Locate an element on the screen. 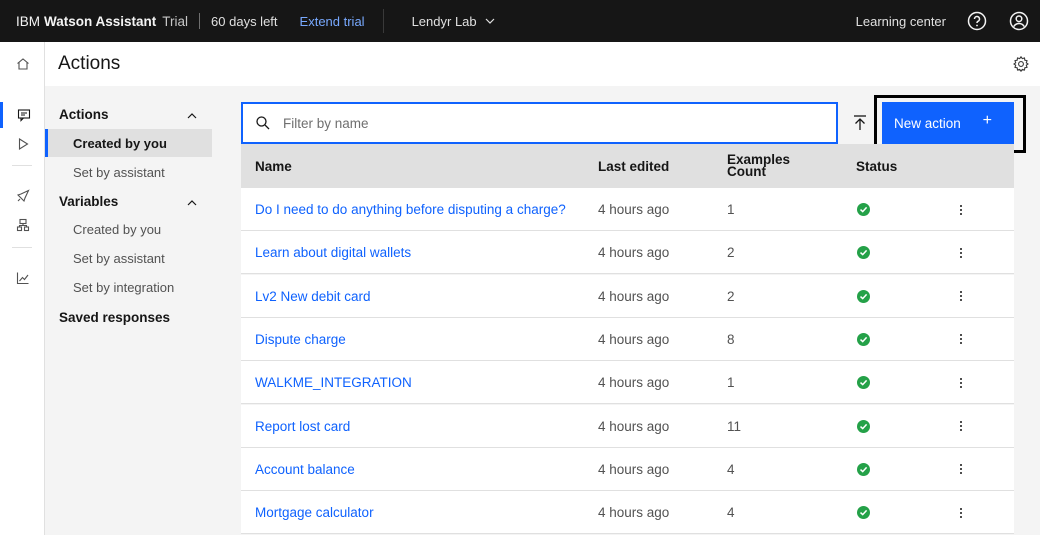 The width and height of the screenshot is (1040, 535). action-name-link: Report lost card is located at coordinates (302, 426).